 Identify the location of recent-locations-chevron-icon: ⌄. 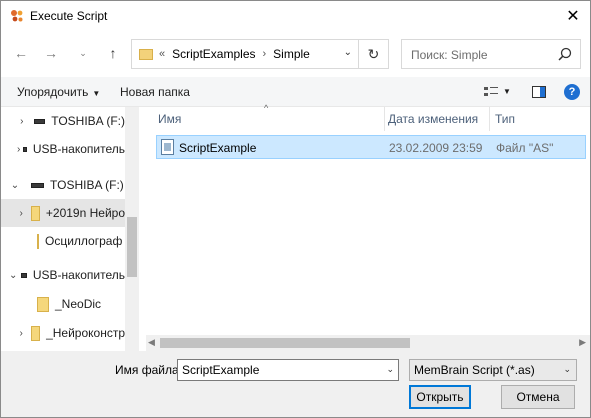
(83, 53).